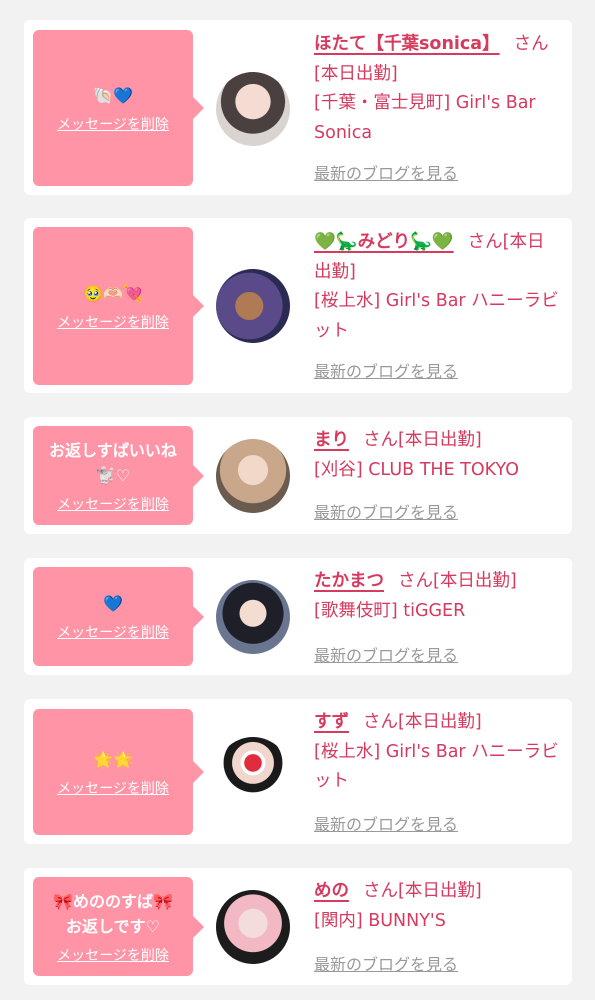 Image resolution: width=595 pixels, height=1000 pixels. What do you see at coordinates (416, 469) in the screenshot?
I see `cast-location: [刈谷] CLUB THE TOKYO` at bounding box center [416, 469].